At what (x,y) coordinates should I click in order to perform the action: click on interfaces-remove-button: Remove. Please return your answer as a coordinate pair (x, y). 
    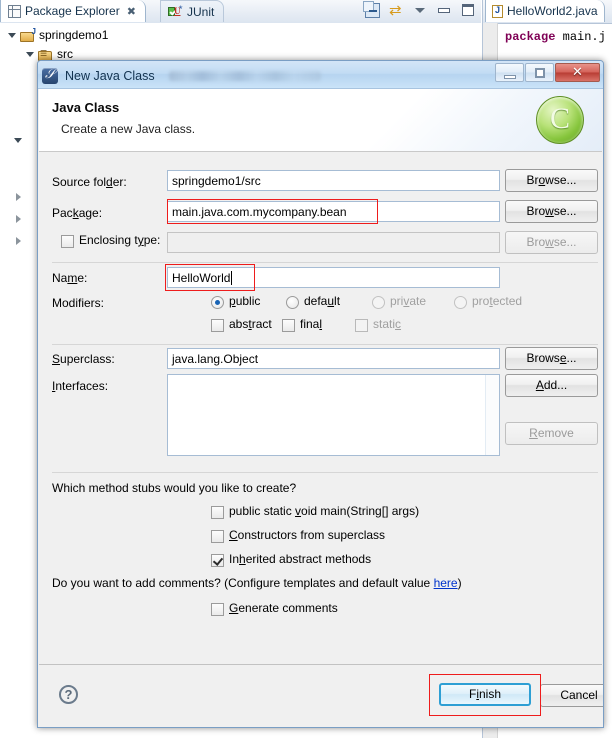
    Looking at the image, I should click on (551, 433).